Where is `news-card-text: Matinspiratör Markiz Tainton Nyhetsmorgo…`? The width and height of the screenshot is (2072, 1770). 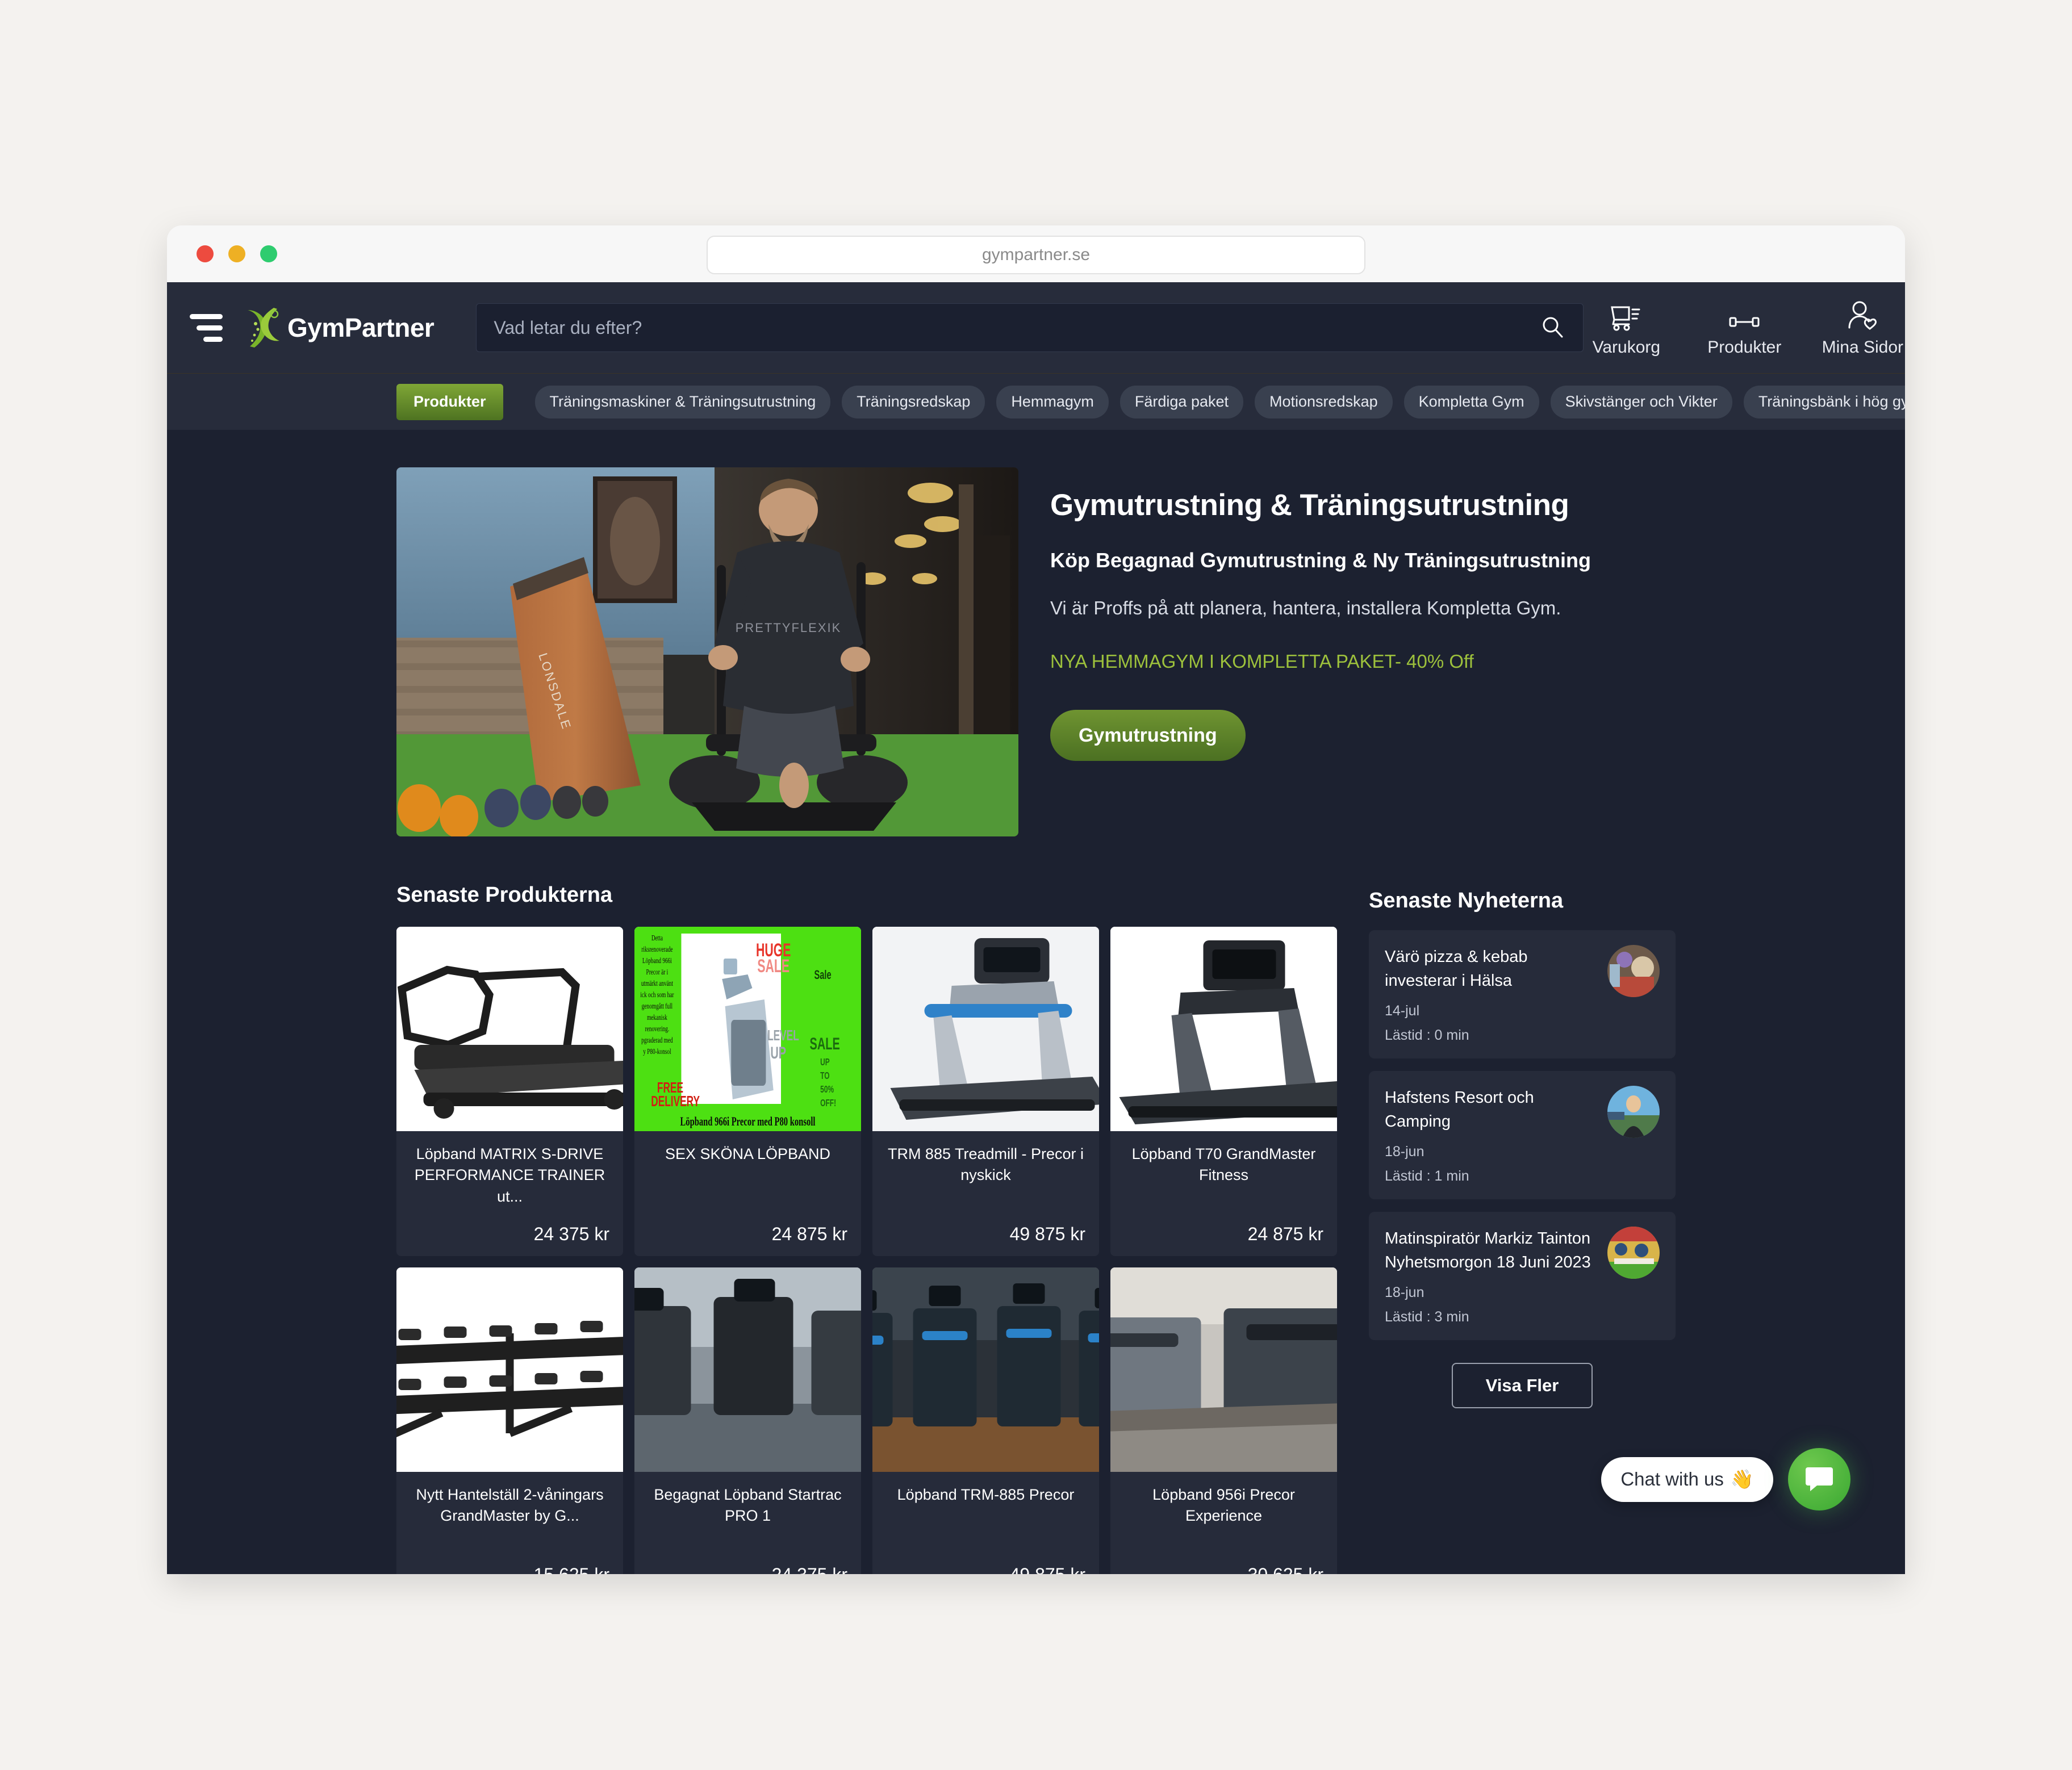
news-card-text: Matinspiratör Markiz Tainton Nyhetsmorgo… is located at coordinates (1491, 1276).